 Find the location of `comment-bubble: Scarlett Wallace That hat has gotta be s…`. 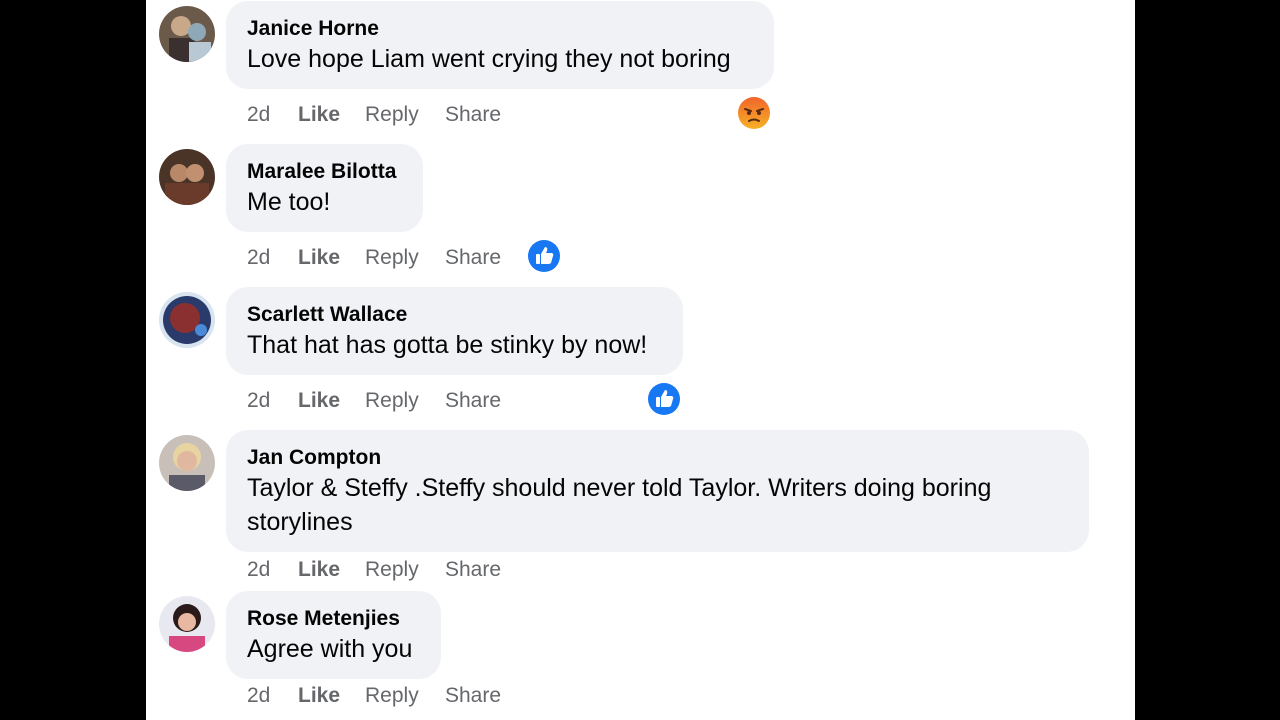

comment-bubble: Scarlett Wallace That hat has gotta be s… is located at coordinates (454, 331).